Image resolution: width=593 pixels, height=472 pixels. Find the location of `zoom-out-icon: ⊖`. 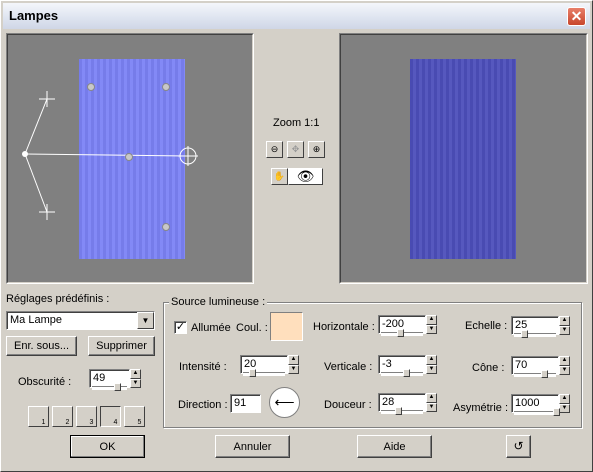

zoom-out-icon: ⊖ is located at coordinates (274, 149).